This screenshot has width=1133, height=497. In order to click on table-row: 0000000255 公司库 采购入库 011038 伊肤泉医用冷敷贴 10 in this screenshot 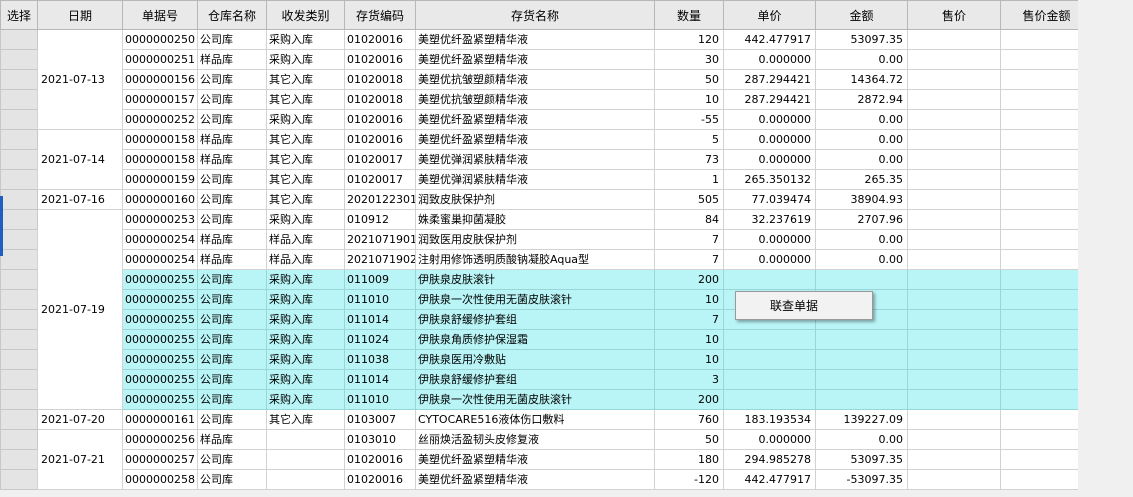, I will do `click(546, 359)`.